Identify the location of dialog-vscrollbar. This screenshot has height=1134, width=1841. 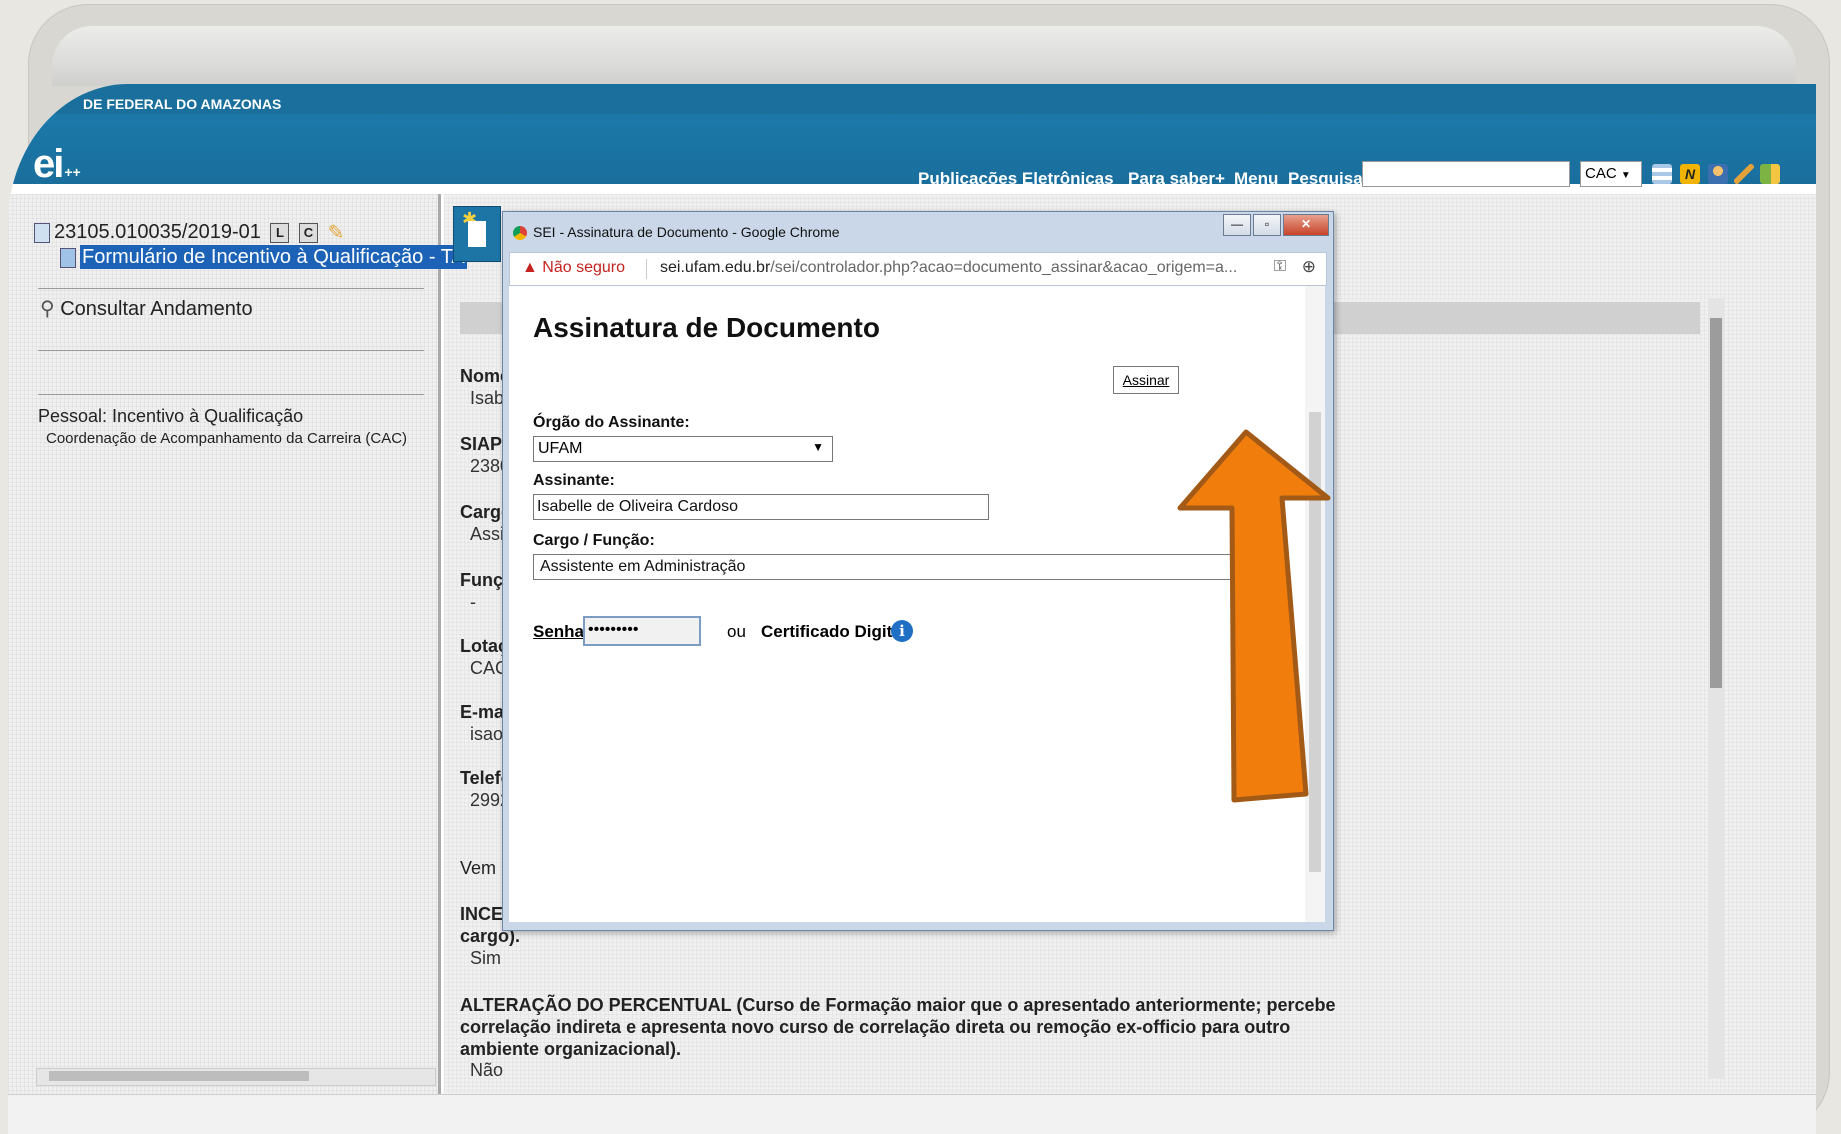
(1315, 604).